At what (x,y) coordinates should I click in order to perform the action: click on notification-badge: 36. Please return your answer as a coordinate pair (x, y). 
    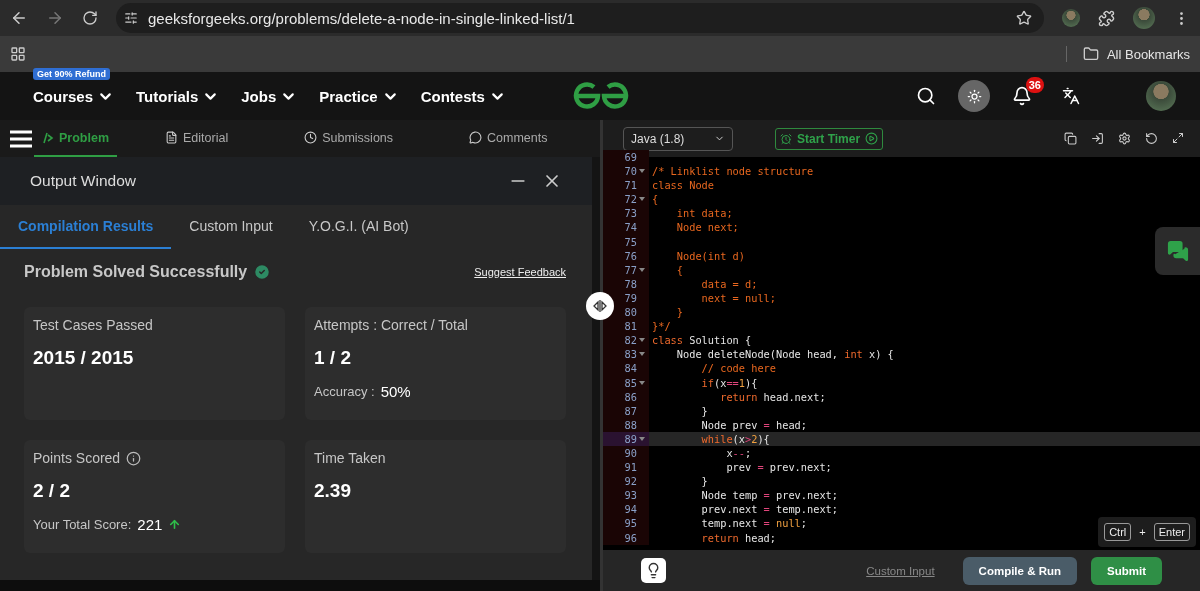
    Looking at the image, I should click on (1034, 85).